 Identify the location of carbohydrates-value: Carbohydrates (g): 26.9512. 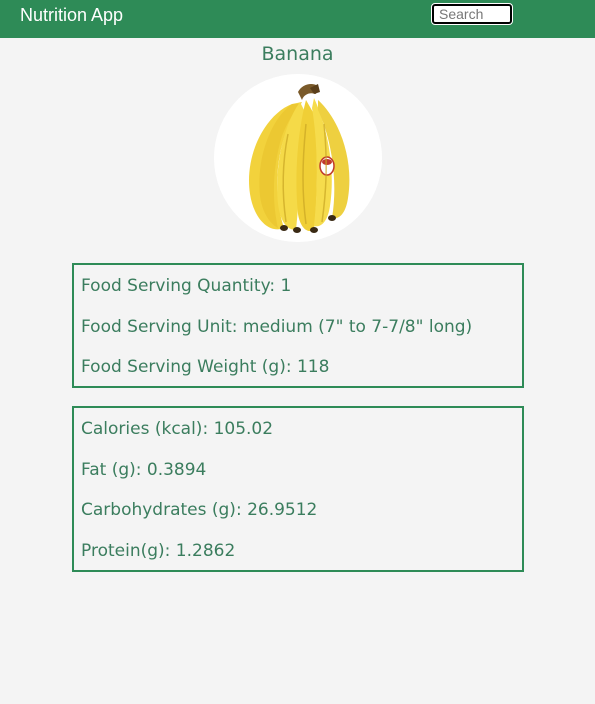
(199, 510).